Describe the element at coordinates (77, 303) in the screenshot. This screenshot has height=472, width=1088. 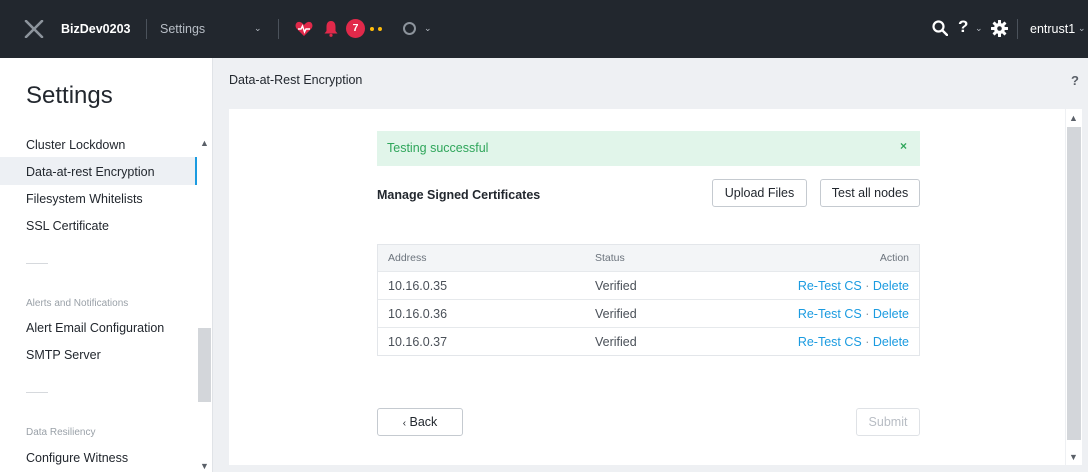
I see `sidebar-section-alerts: Alerts and Notifications` at that location.